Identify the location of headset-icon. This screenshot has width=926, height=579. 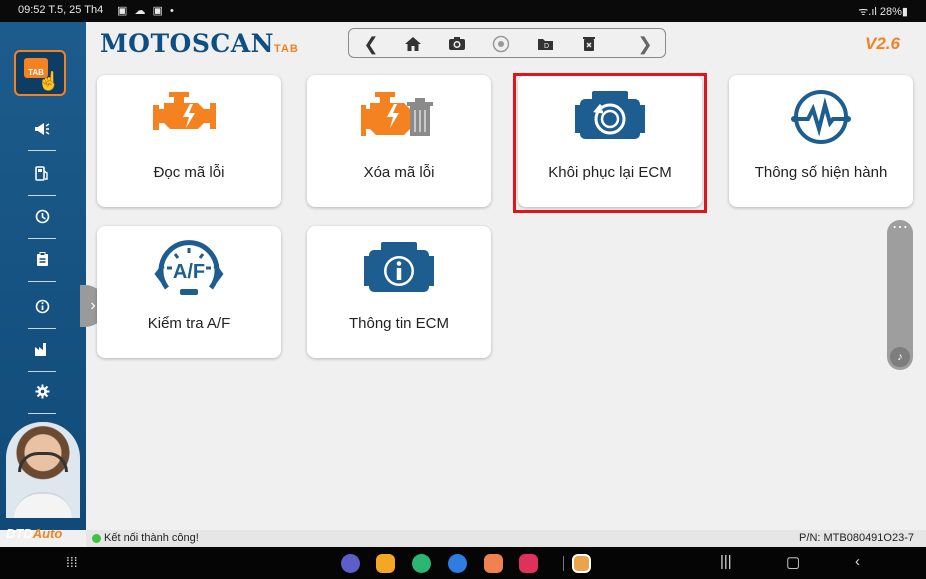
(43, 462).